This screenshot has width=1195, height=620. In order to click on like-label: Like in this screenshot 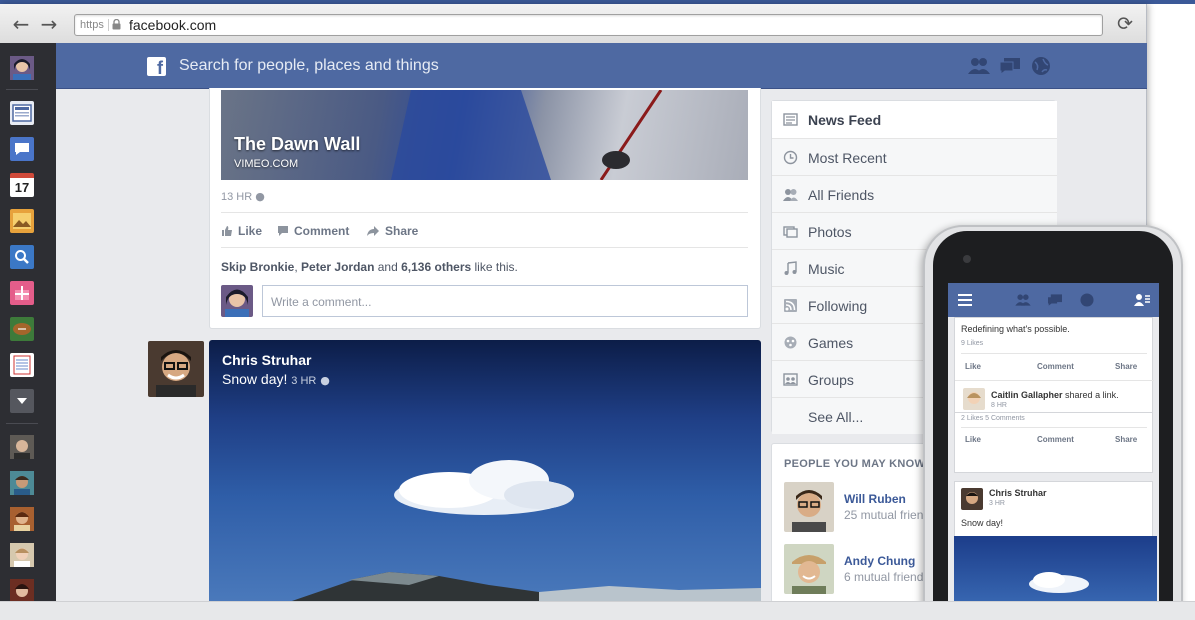, I will do `click(250, 231)`.